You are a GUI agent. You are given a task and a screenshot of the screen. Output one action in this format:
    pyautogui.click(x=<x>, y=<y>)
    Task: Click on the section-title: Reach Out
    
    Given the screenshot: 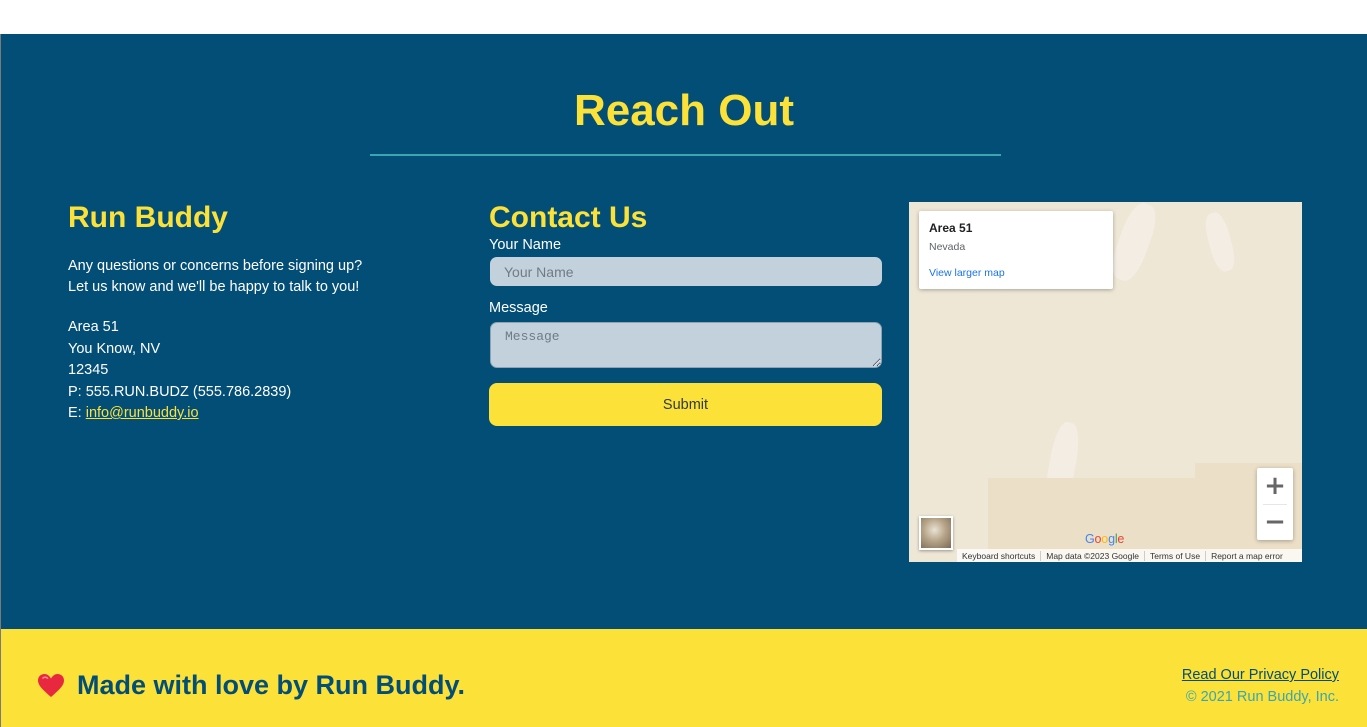 What is the action you would take?
    pyautogui.click(x=684, y=110)
    